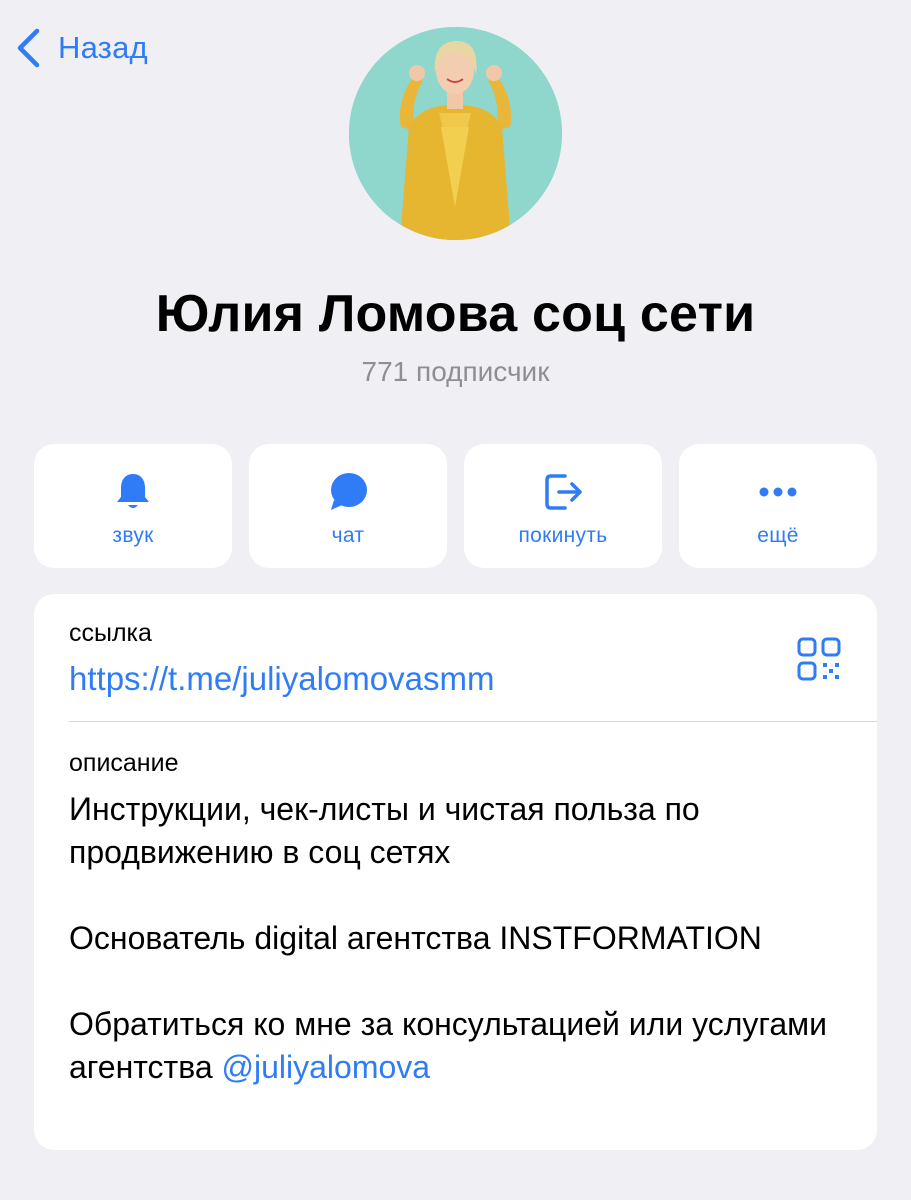 The height and width of the screenshot is (1200, 911). What do you see at coordinates (455, 506) in the screenshot?
I see `action-bar: звук чат покинуть ещё` at bounding box center [455, 506].